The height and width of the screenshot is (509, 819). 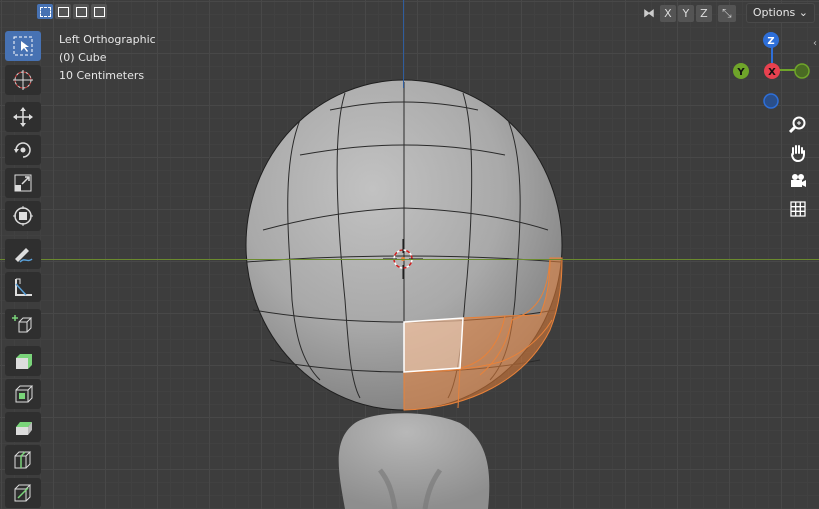 I want to click on ortho-toggle-button, so click(x=798, y=209).